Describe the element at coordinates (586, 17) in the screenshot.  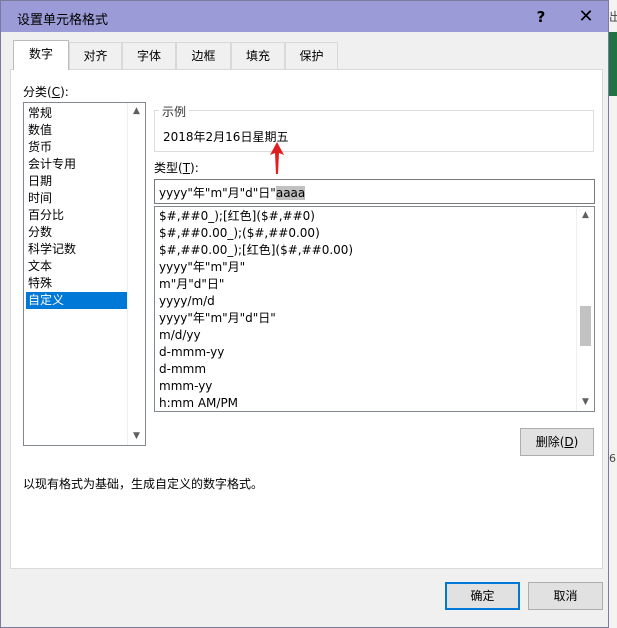
I see `close-button: ✕` at that location.